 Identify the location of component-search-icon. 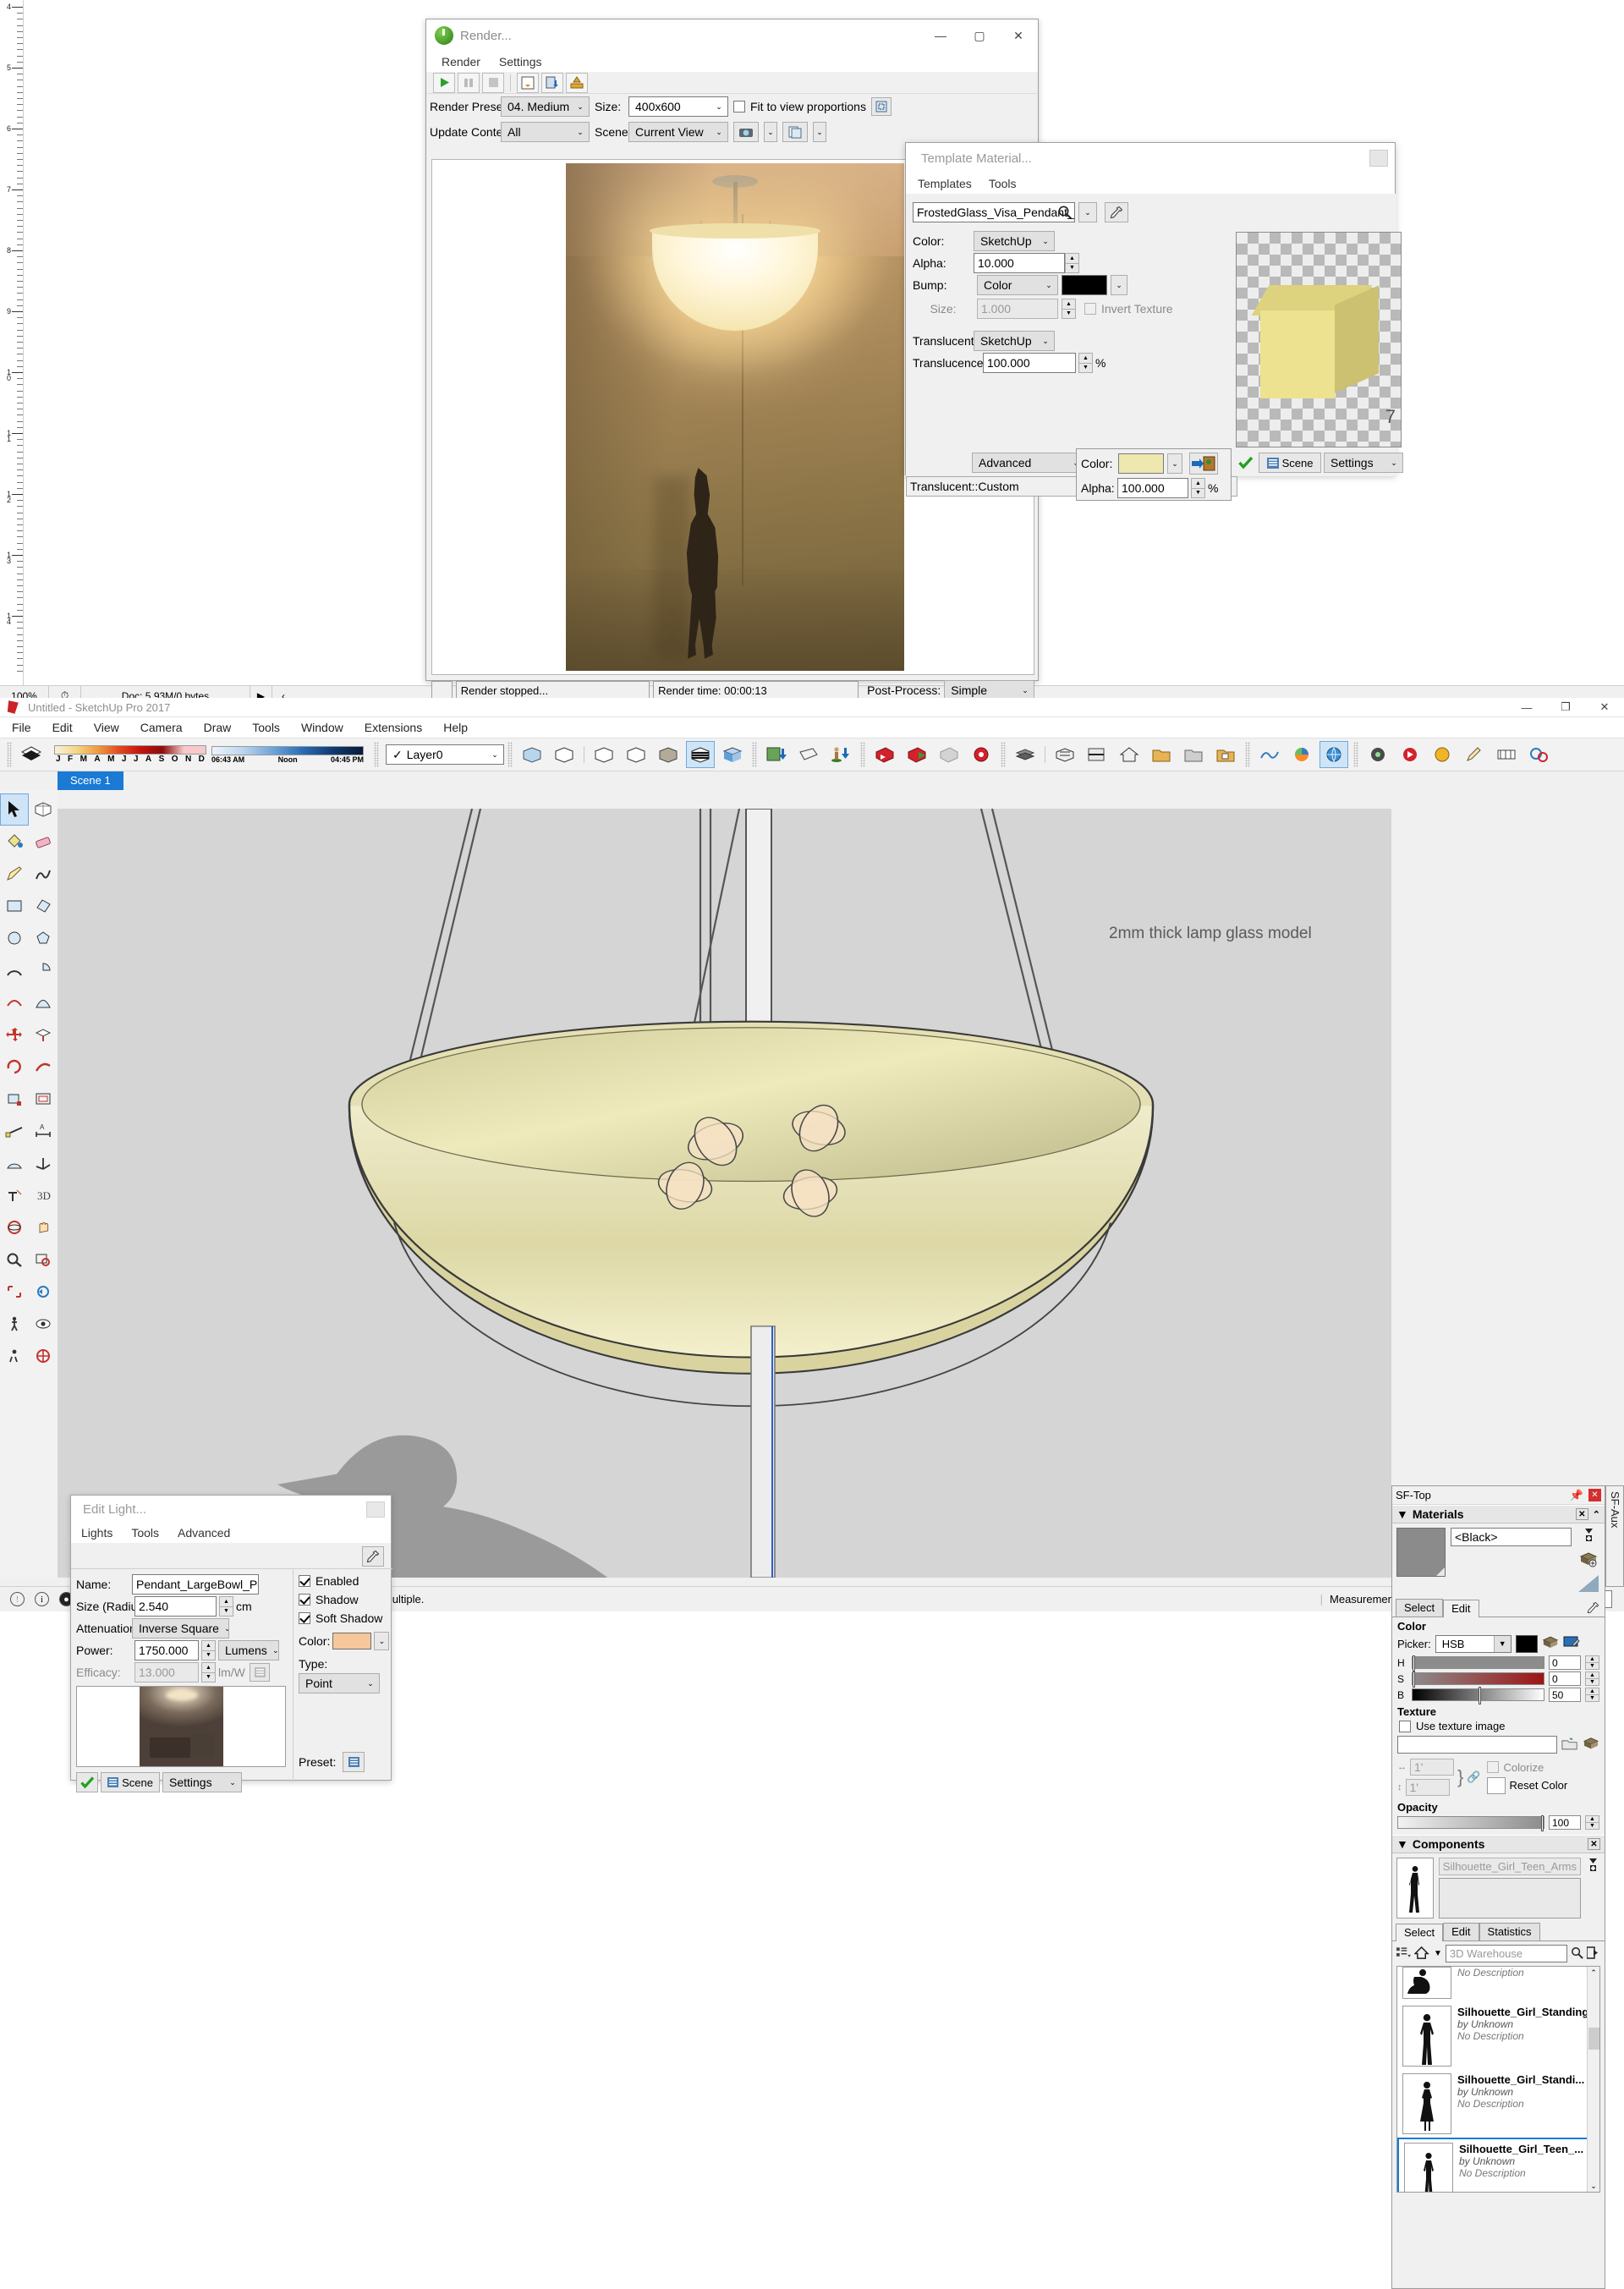
(1577, 1954).